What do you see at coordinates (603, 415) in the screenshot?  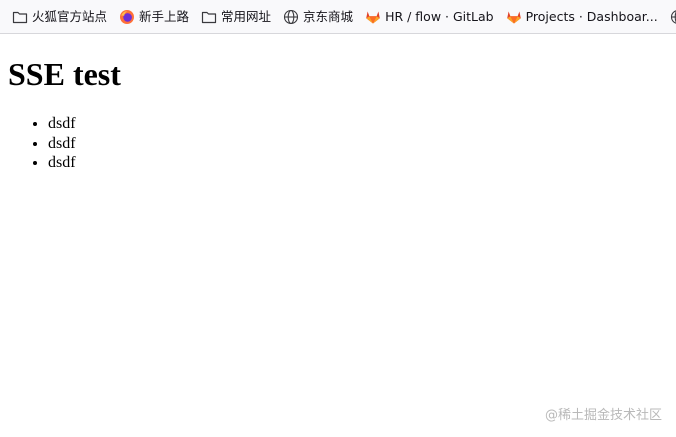 I see `watermark: @稀土掘金技术社区` at bounding box center [603, 415].